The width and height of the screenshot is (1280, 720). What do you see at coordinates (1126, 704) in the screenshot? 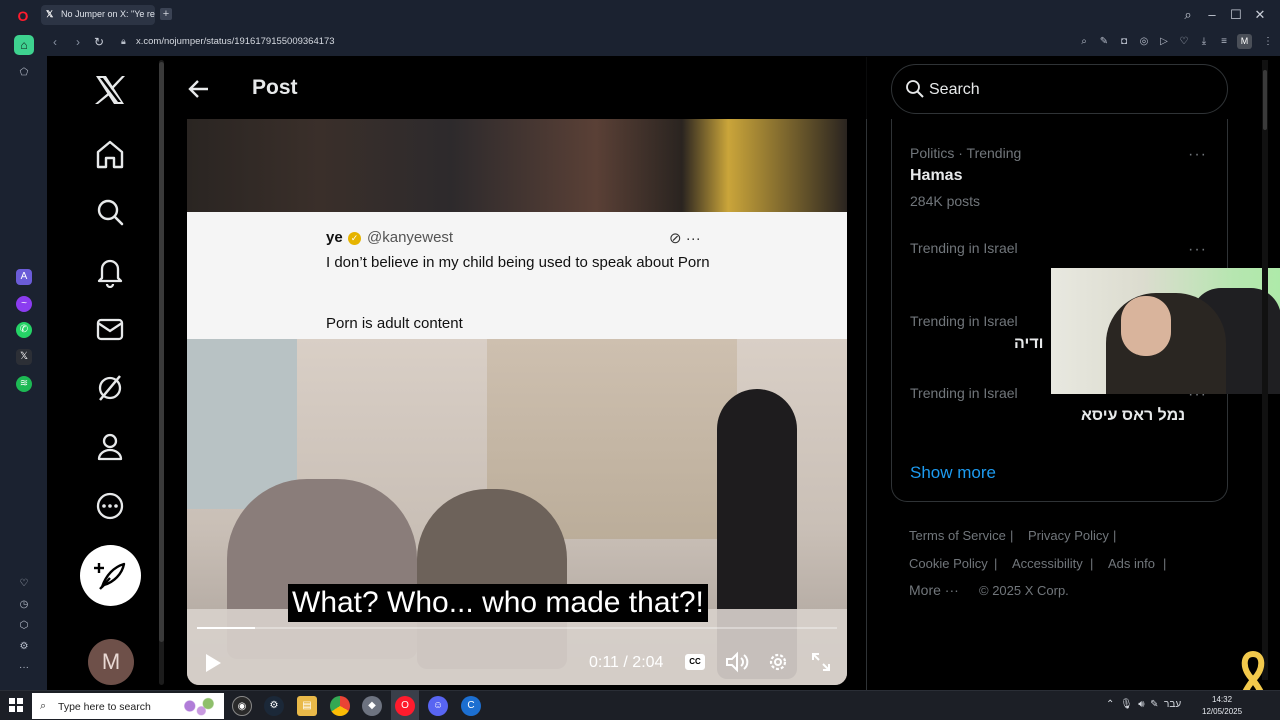
I see `tray-mic-icon: 🎙︎` at bounding box center [1126, 704].